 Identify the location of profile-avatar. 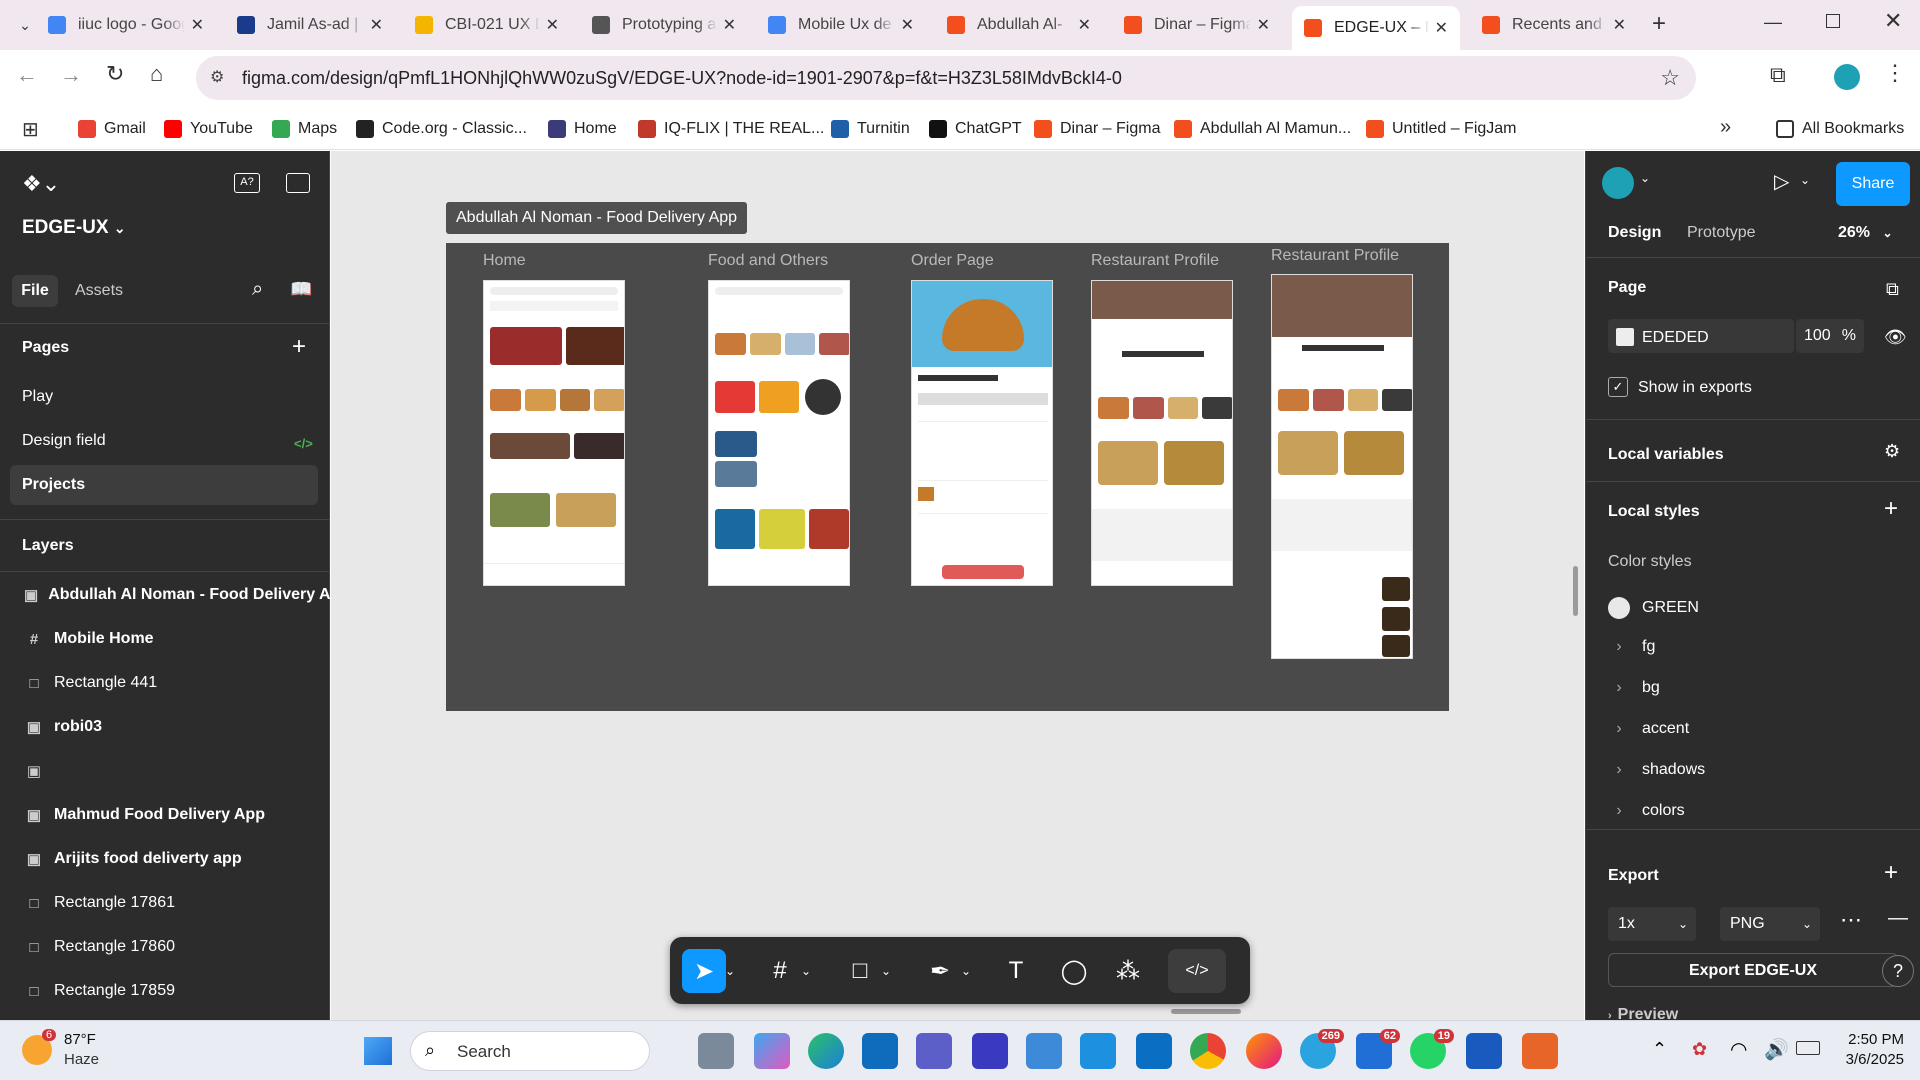
(1847, 77).